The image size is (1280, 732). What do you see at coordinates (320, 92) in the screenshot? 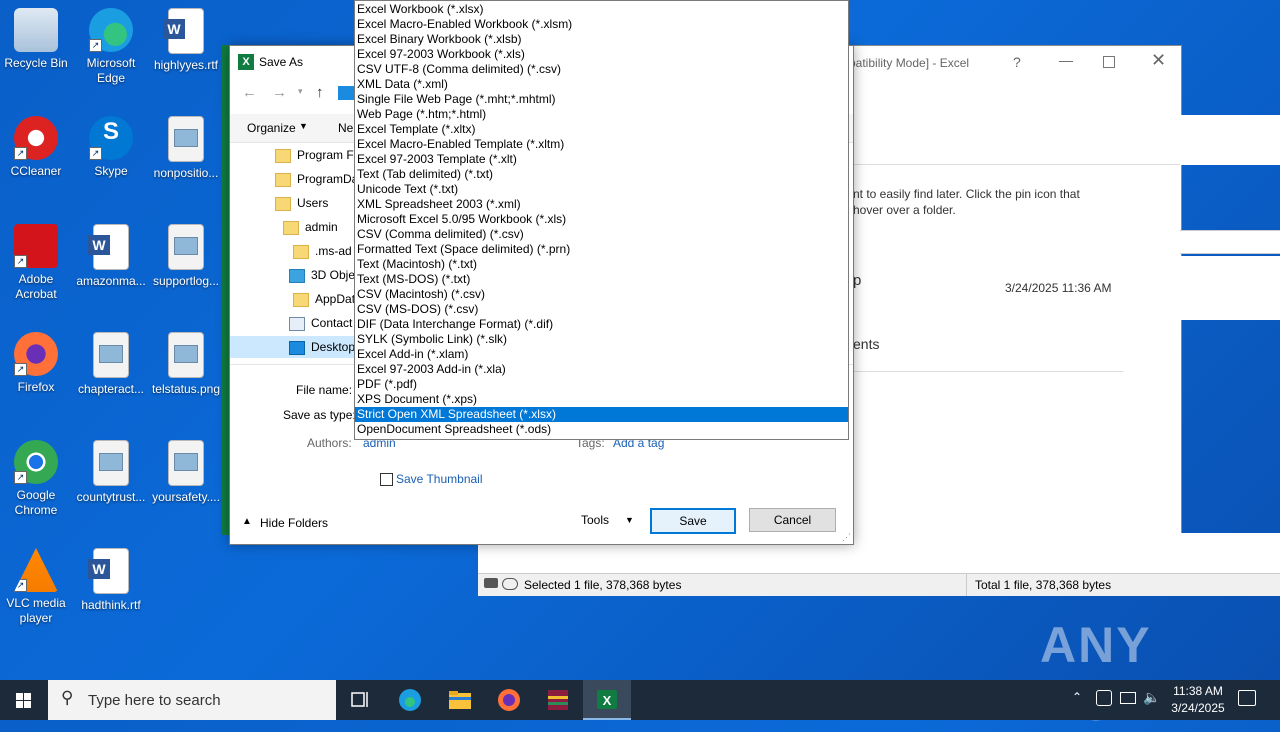
I see `up-arrow-icon: ↑` at bounding box center [320, 92].